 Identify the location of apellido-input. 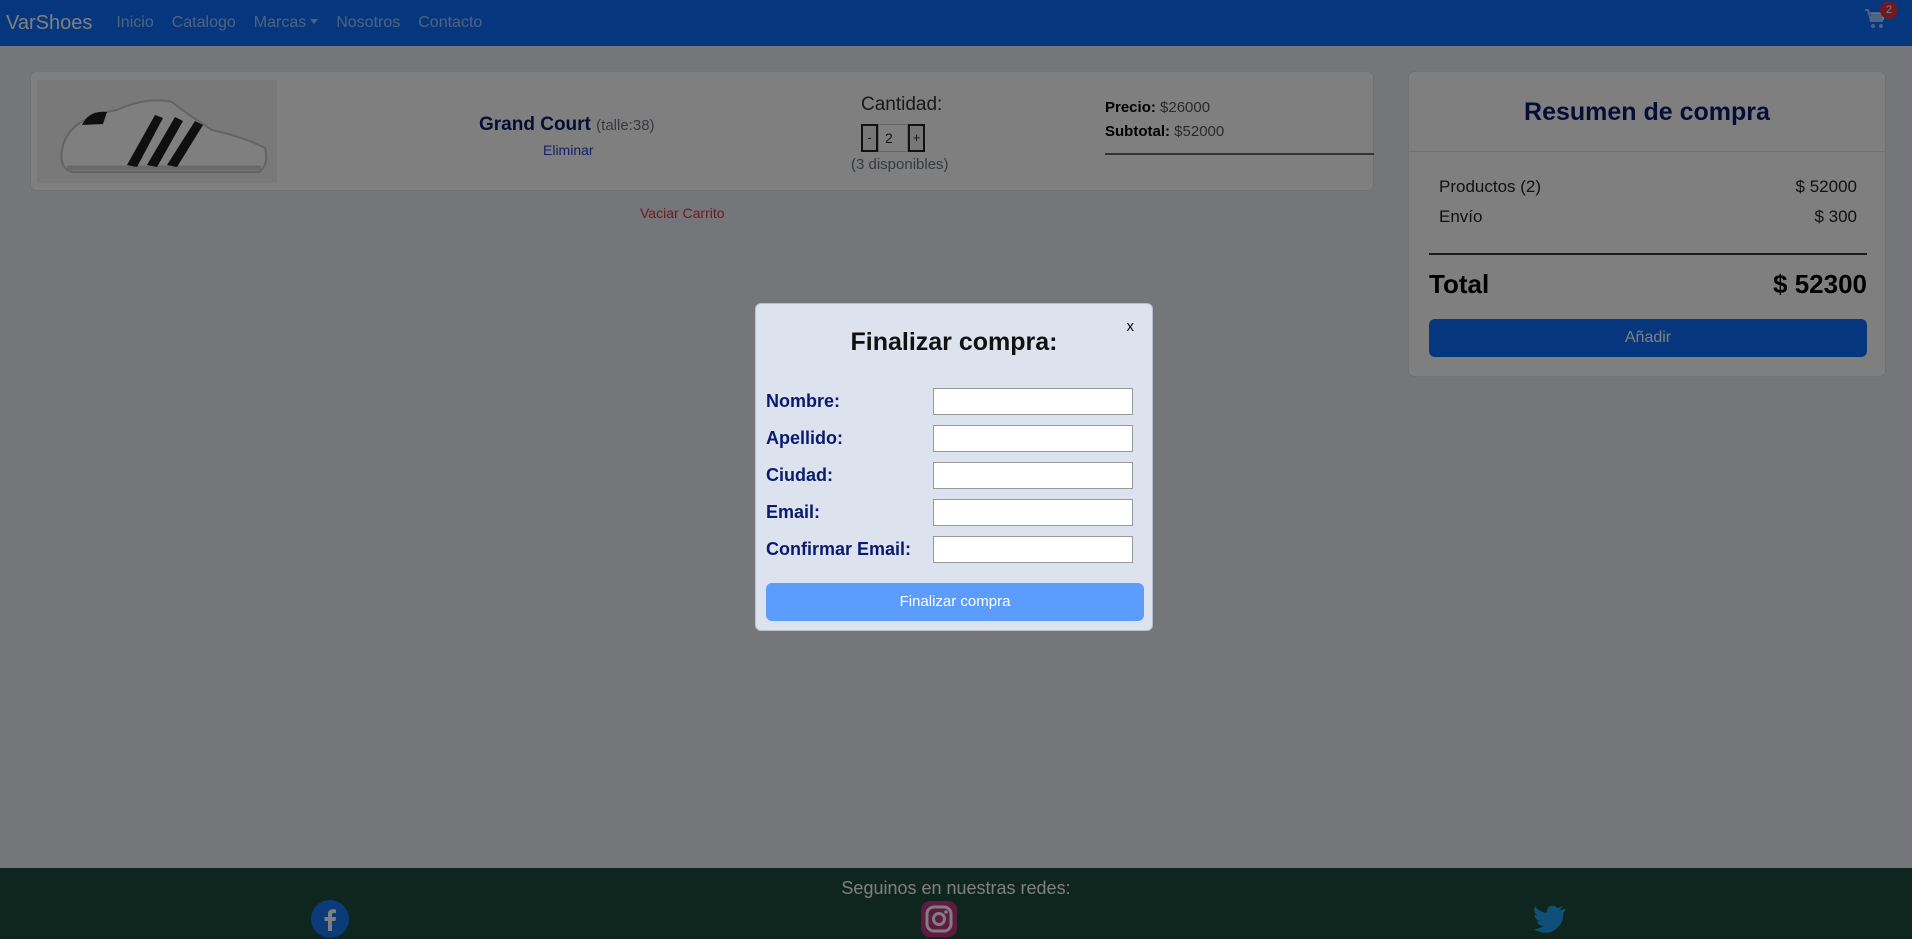
(1033, 438).